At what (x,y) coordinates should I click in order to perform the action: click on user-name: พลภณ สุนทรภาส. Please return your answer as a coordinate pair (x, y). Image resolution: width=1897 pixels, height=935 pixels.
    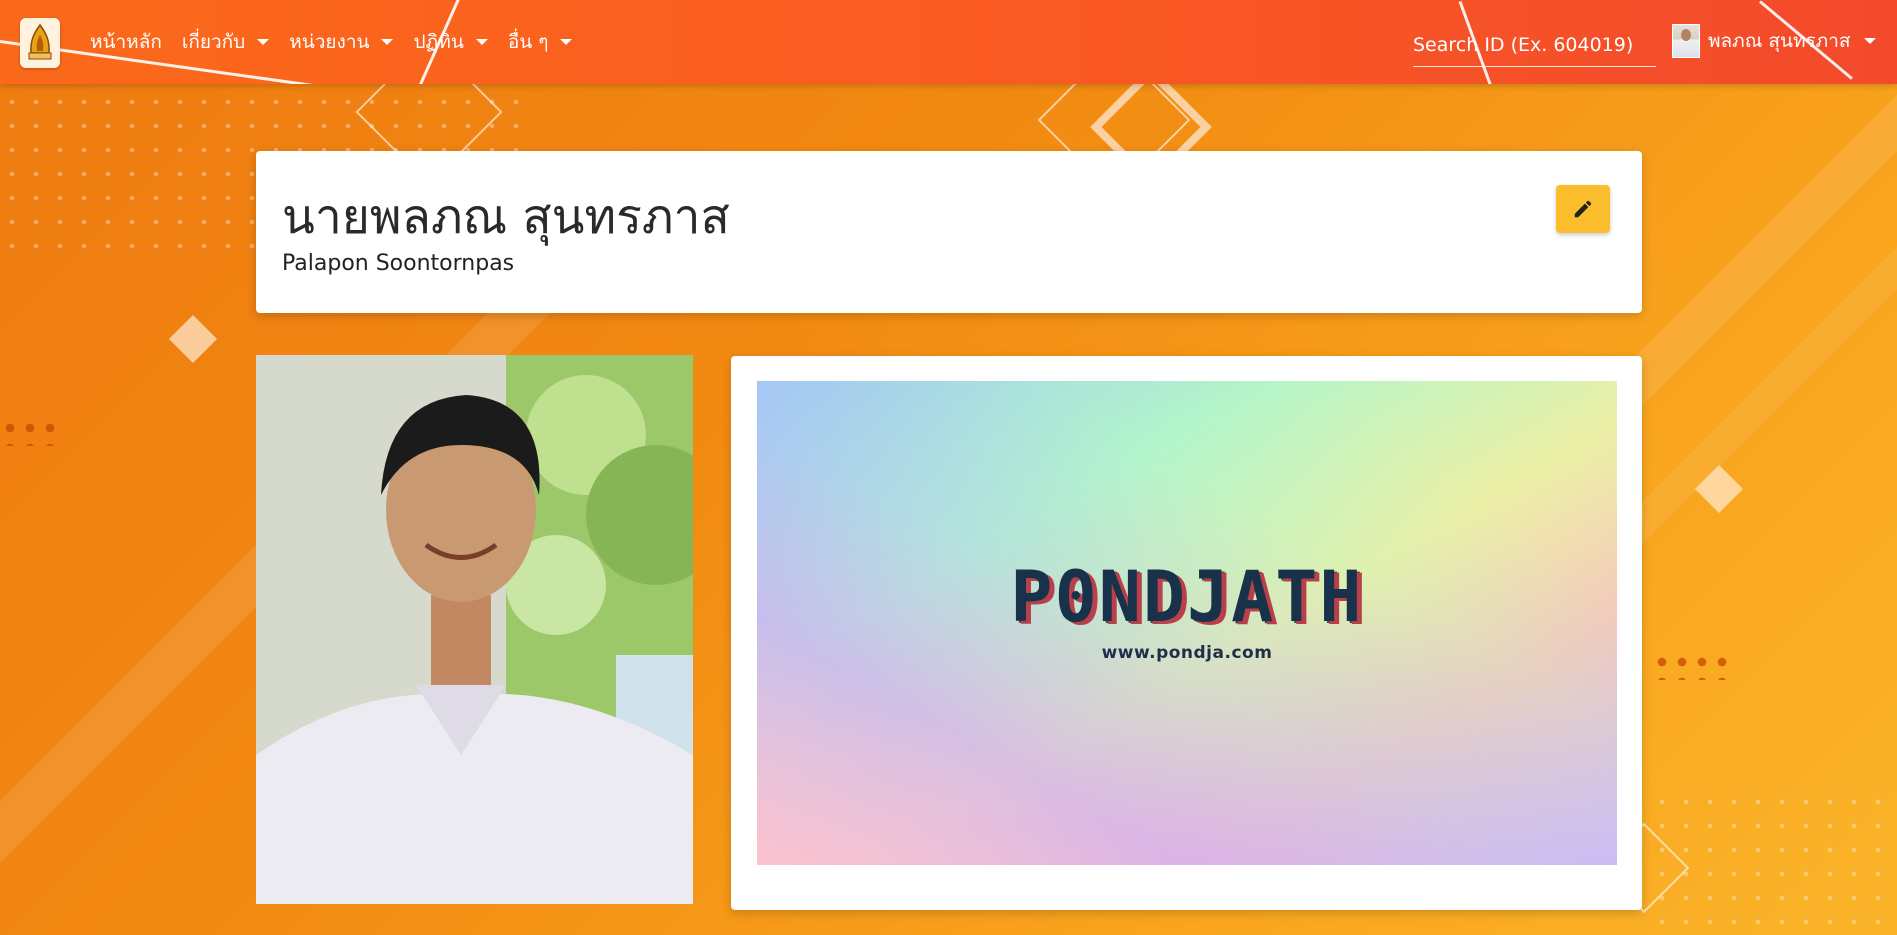
    Looking at the image, I should click on (1779, 41).